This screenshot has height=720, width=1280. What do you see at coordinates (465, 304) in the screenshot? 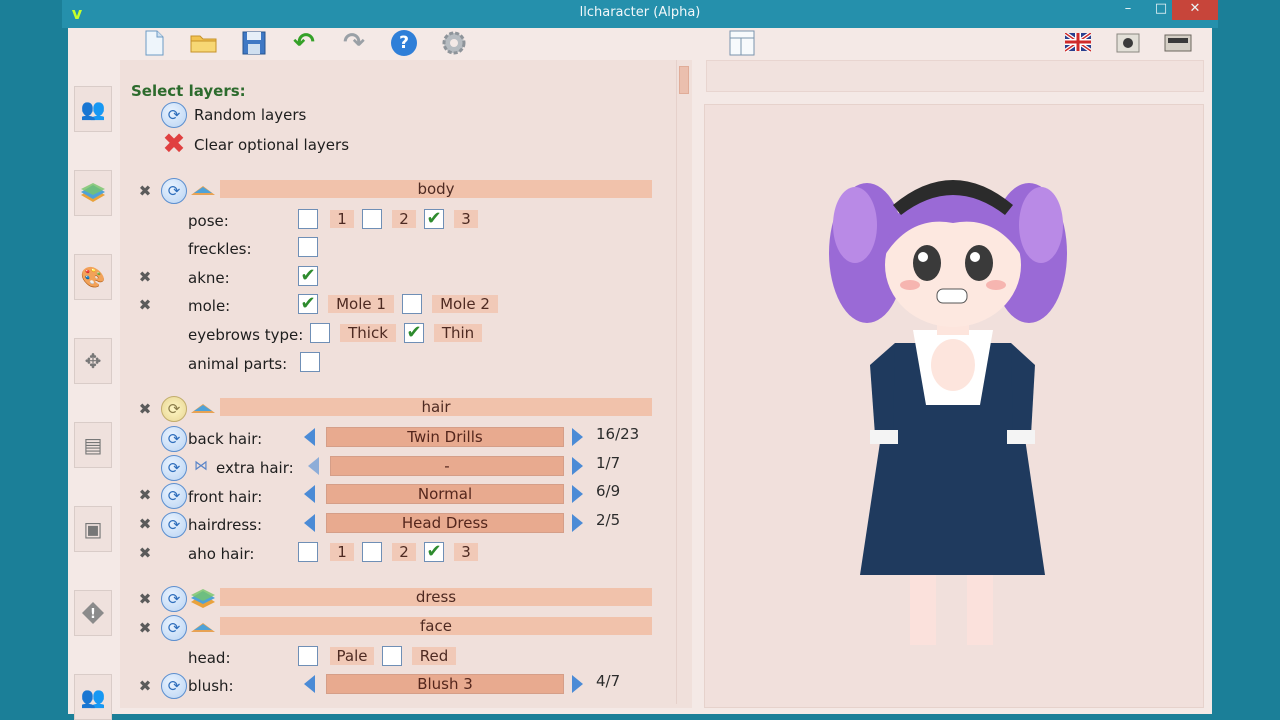
I see `mole-2-label: Mole 2` at bounding box center [465, 304].